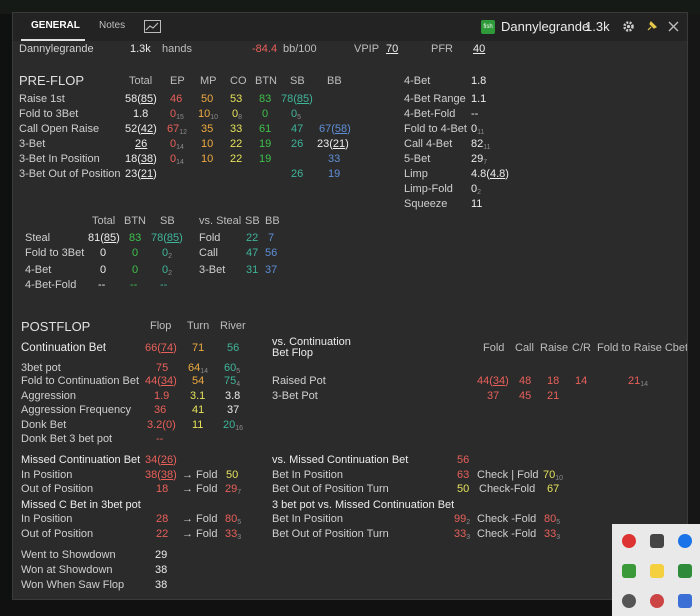 This screenshot has width=700, height=616. I want to click on steal-cell: 81(85), so click(104, 238).